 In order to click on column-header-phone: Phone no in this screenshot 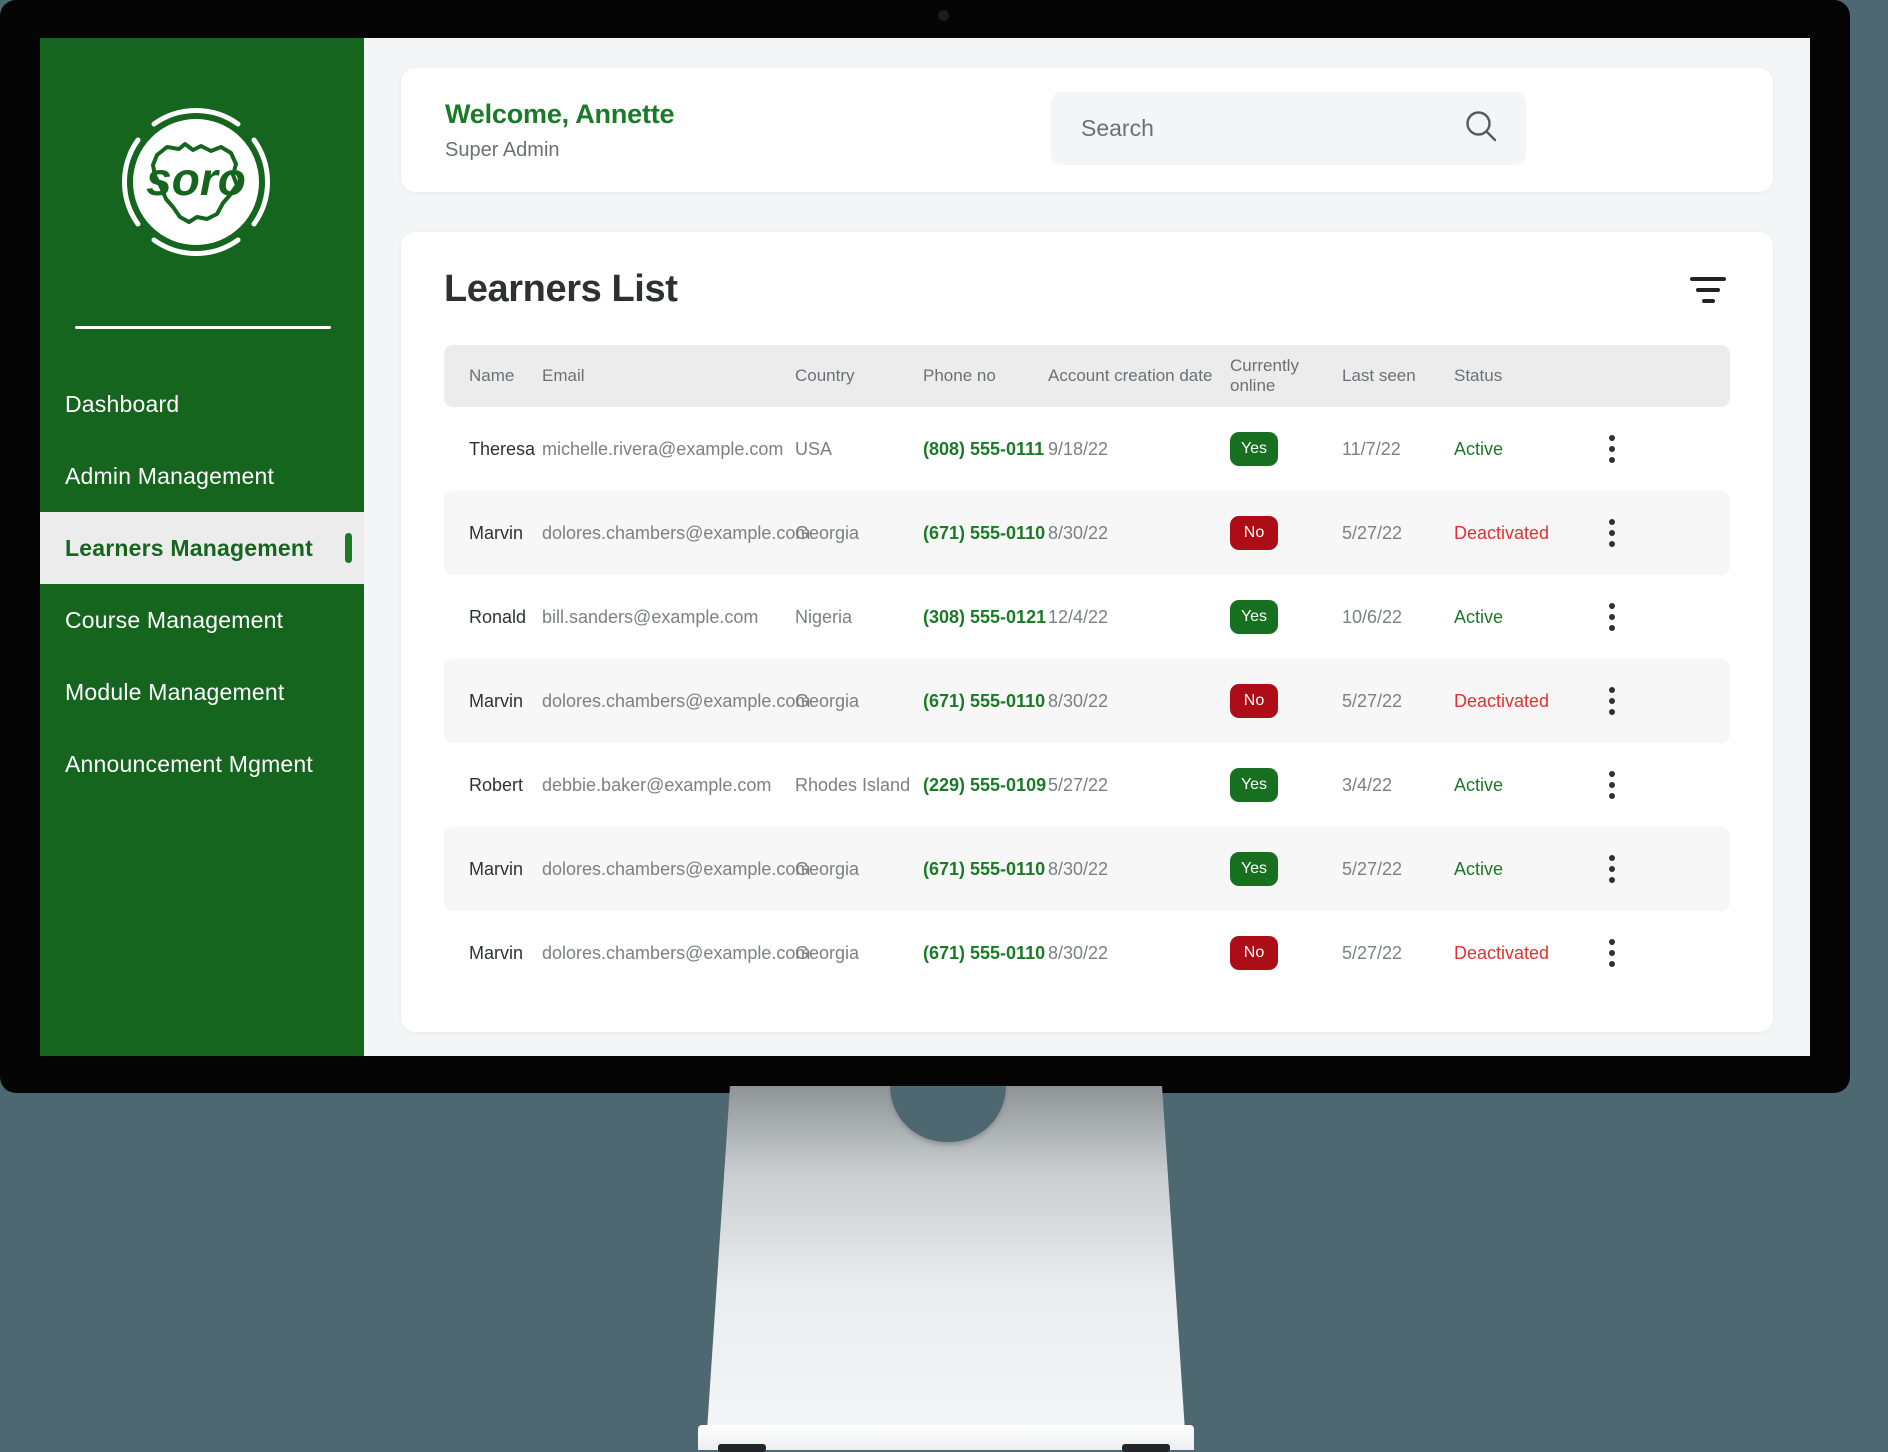, I will do `click(959, 375)`.